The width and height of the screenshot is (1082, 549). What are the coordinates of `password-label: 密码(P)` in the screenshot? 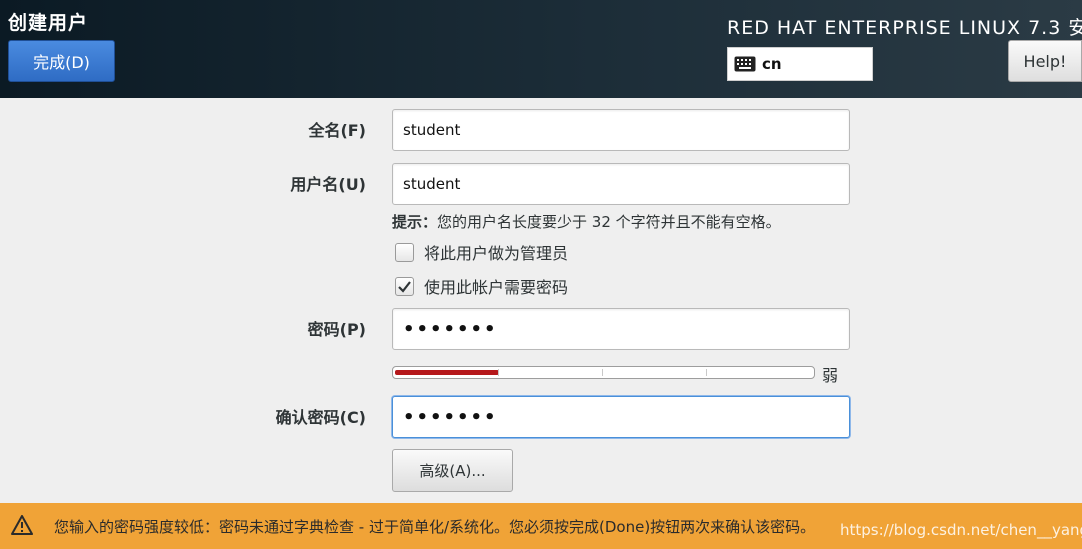 It's located at (336, 329).